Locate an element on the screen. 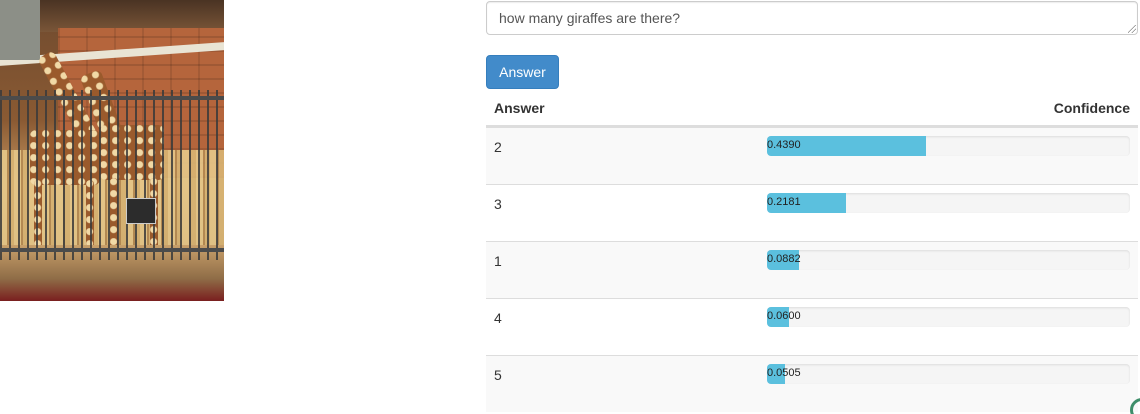 This screenshot has width=1140, height=414. confidence-bar: 0.0882 is located at coordinates (948, 260).